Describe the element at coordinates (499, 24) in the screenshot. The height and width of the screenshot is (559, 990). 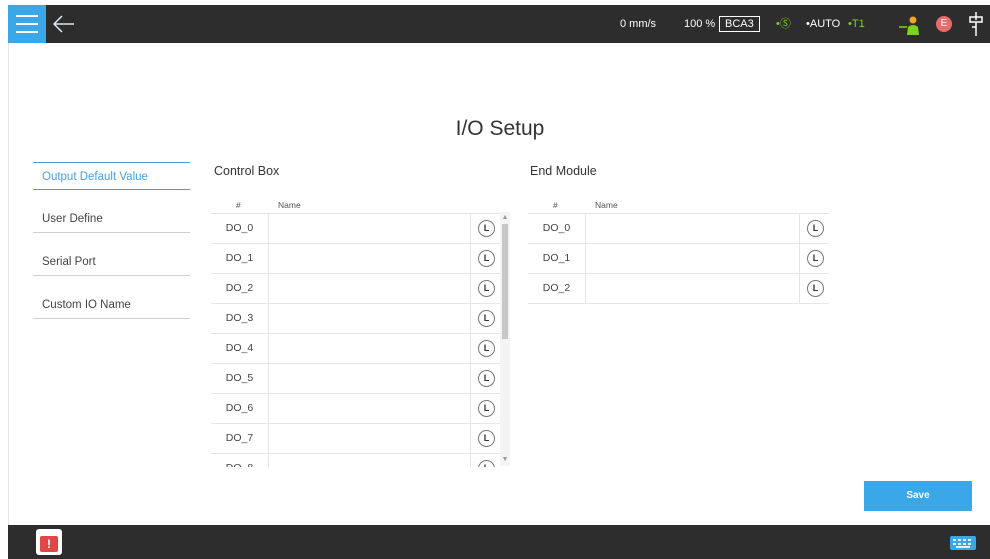
I see `top-bar: 0 mm/s 100 % BCA3 •Ⓢ •AUTO •T1 E` at that location.